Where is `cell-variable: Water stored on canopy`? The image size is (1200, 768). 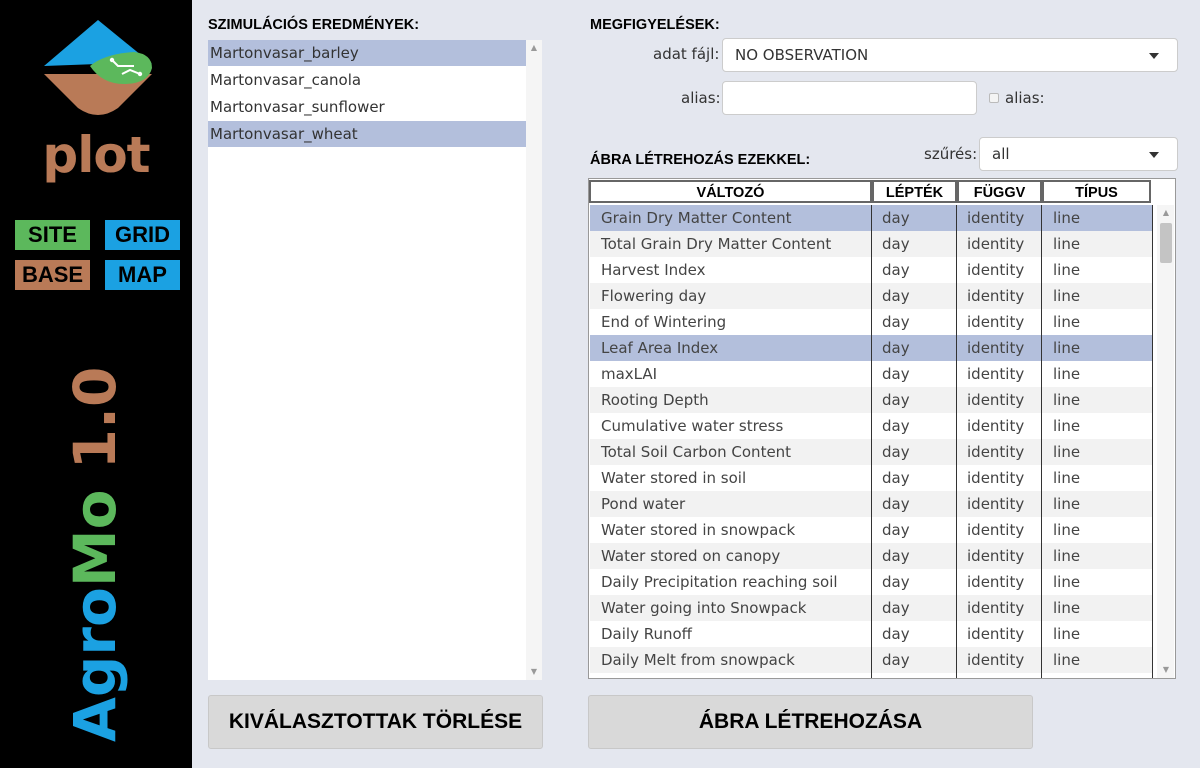 cell-variable: Water stored on canopy is located at coordinates (691, 556).